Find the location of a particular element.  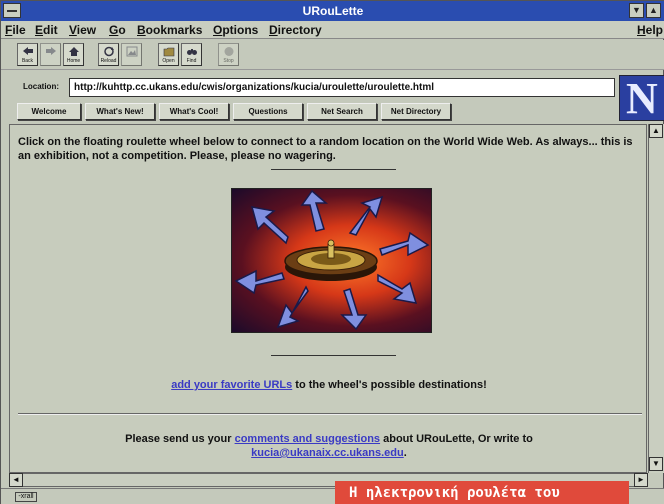

find-button: Find is located at coordinates (191, 54).